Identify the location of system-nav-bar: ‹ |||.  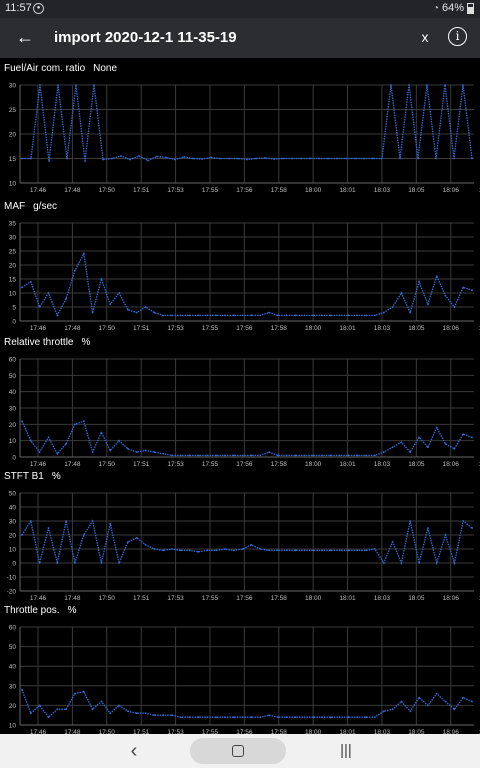
(240, 751).